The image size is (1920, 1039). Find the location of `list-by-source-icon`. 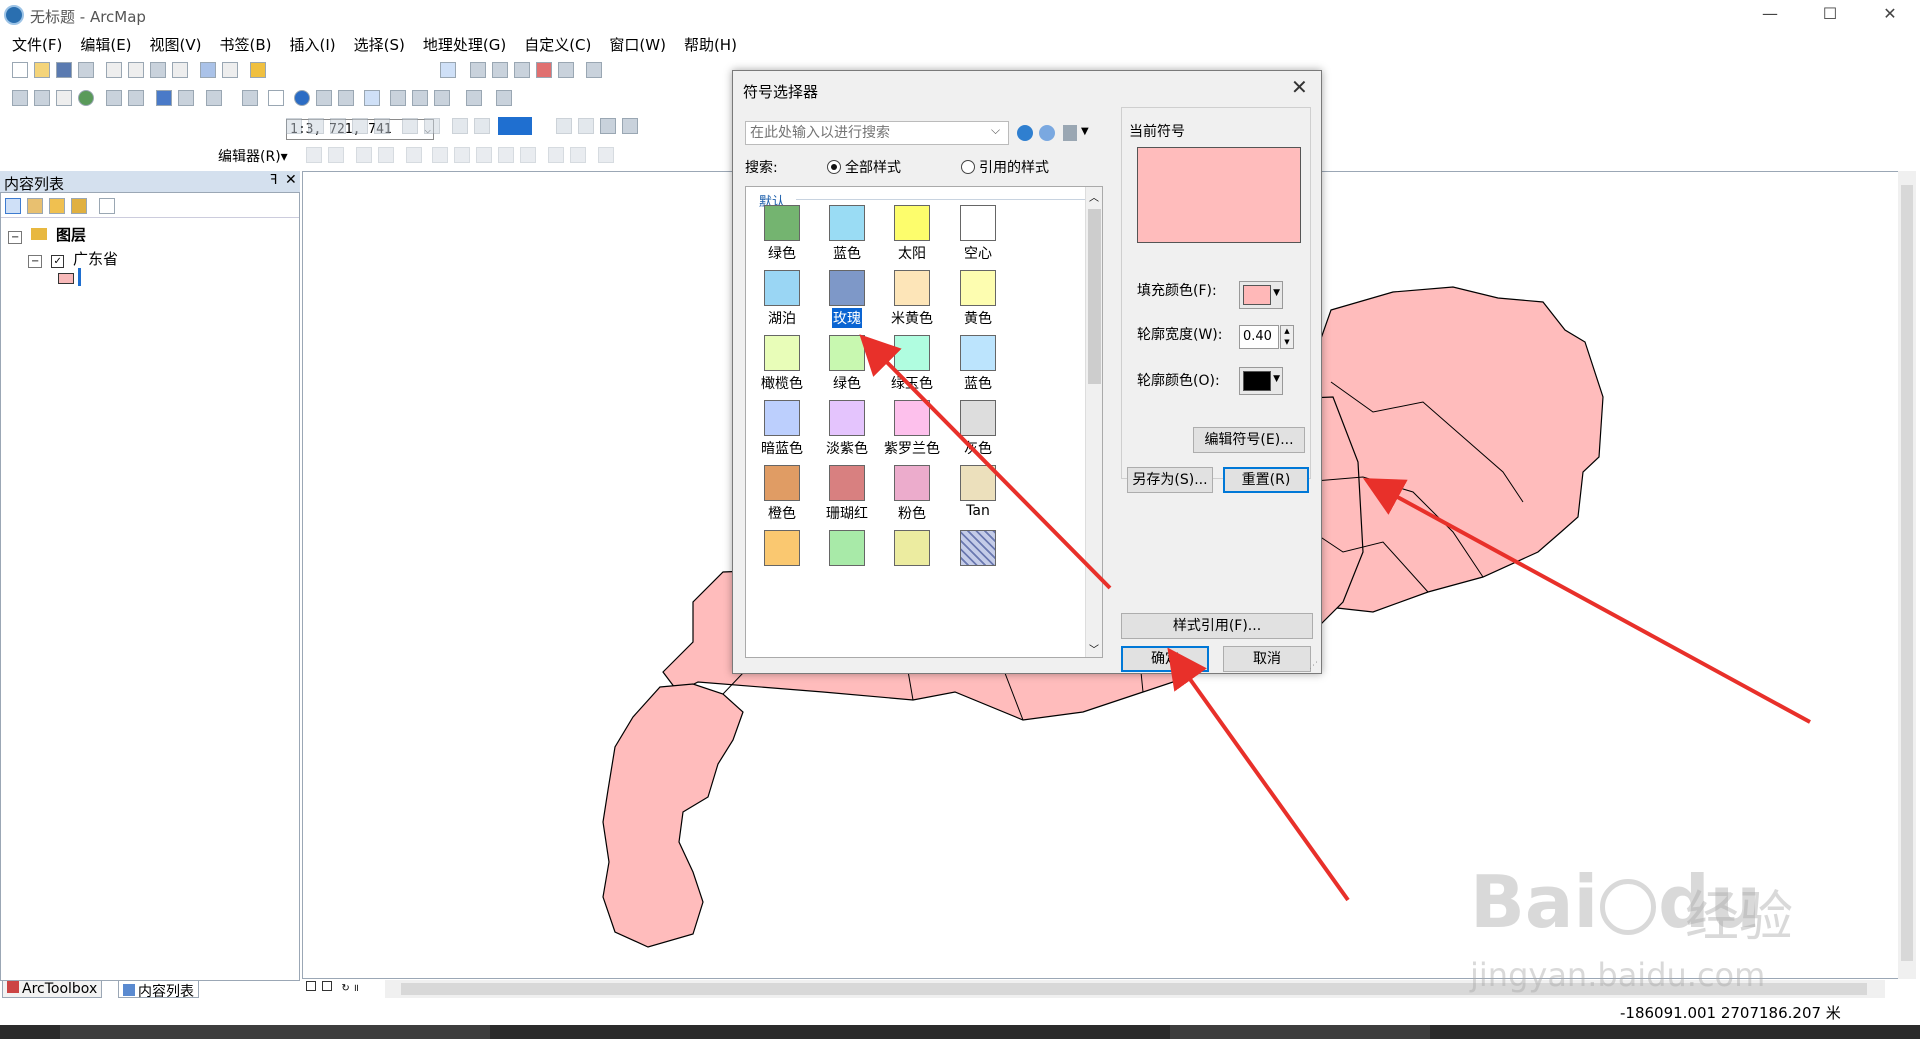

list-by-source-icon is located at coordinates (35, 206).